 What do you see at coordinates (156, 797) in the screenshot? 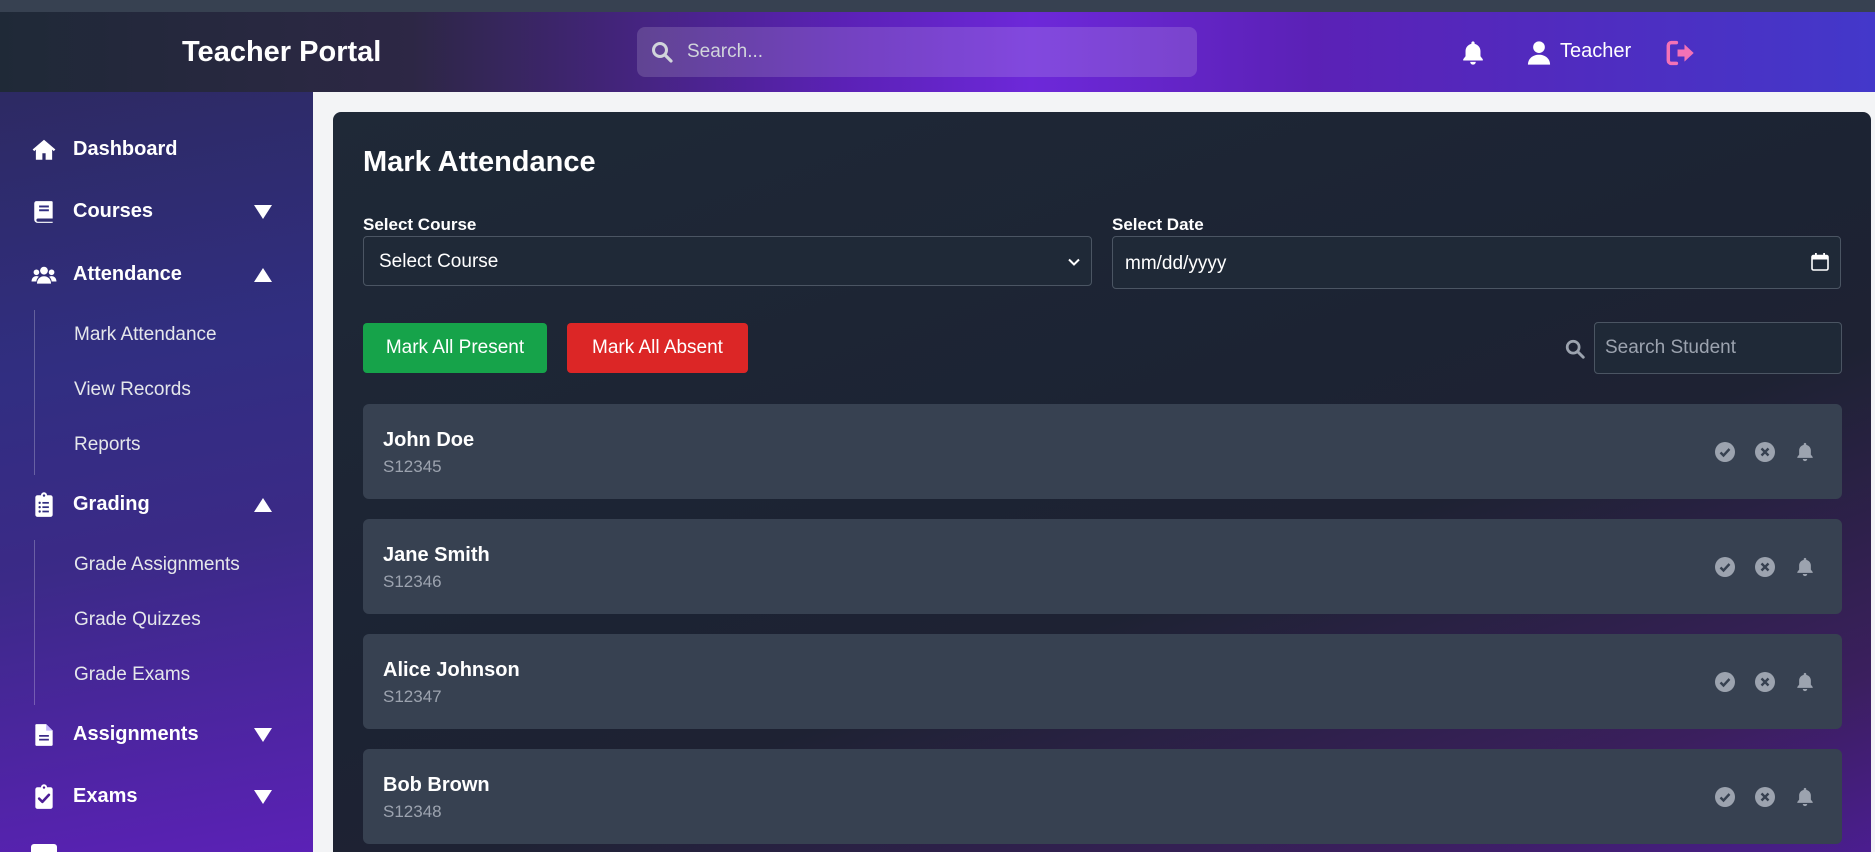
I see `sidebar-item-exams: Exams` at bounding box center [156, 797].